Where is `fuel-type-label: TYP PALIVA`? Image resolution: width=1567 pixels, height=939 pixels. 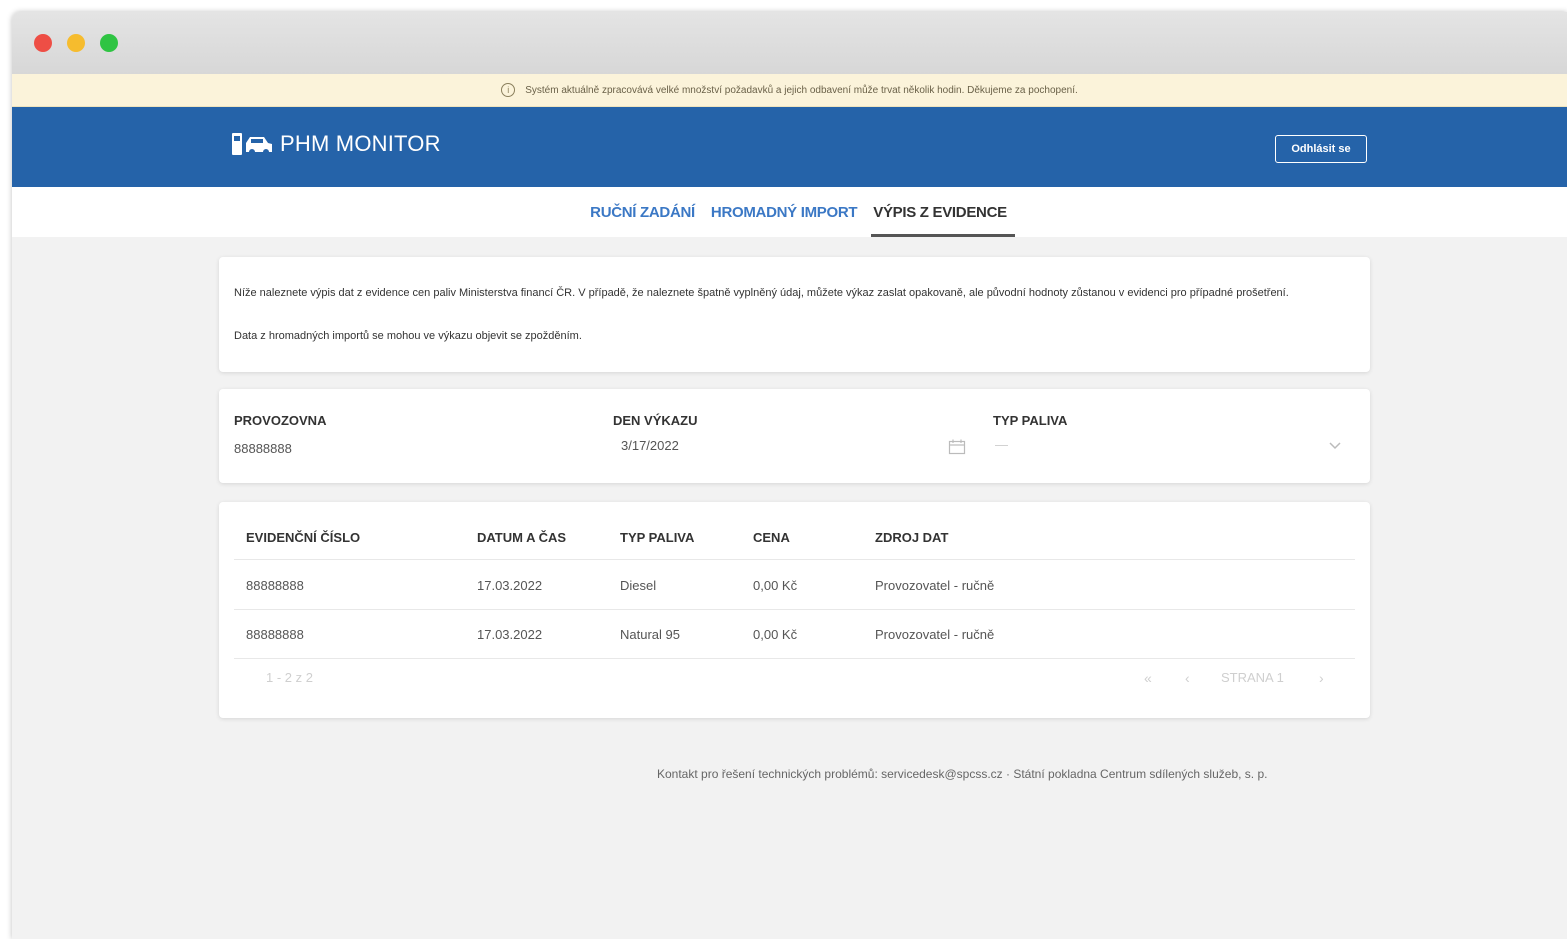
fuel-type-label: TYP PALIVA is located at coordinates (1030, 420).